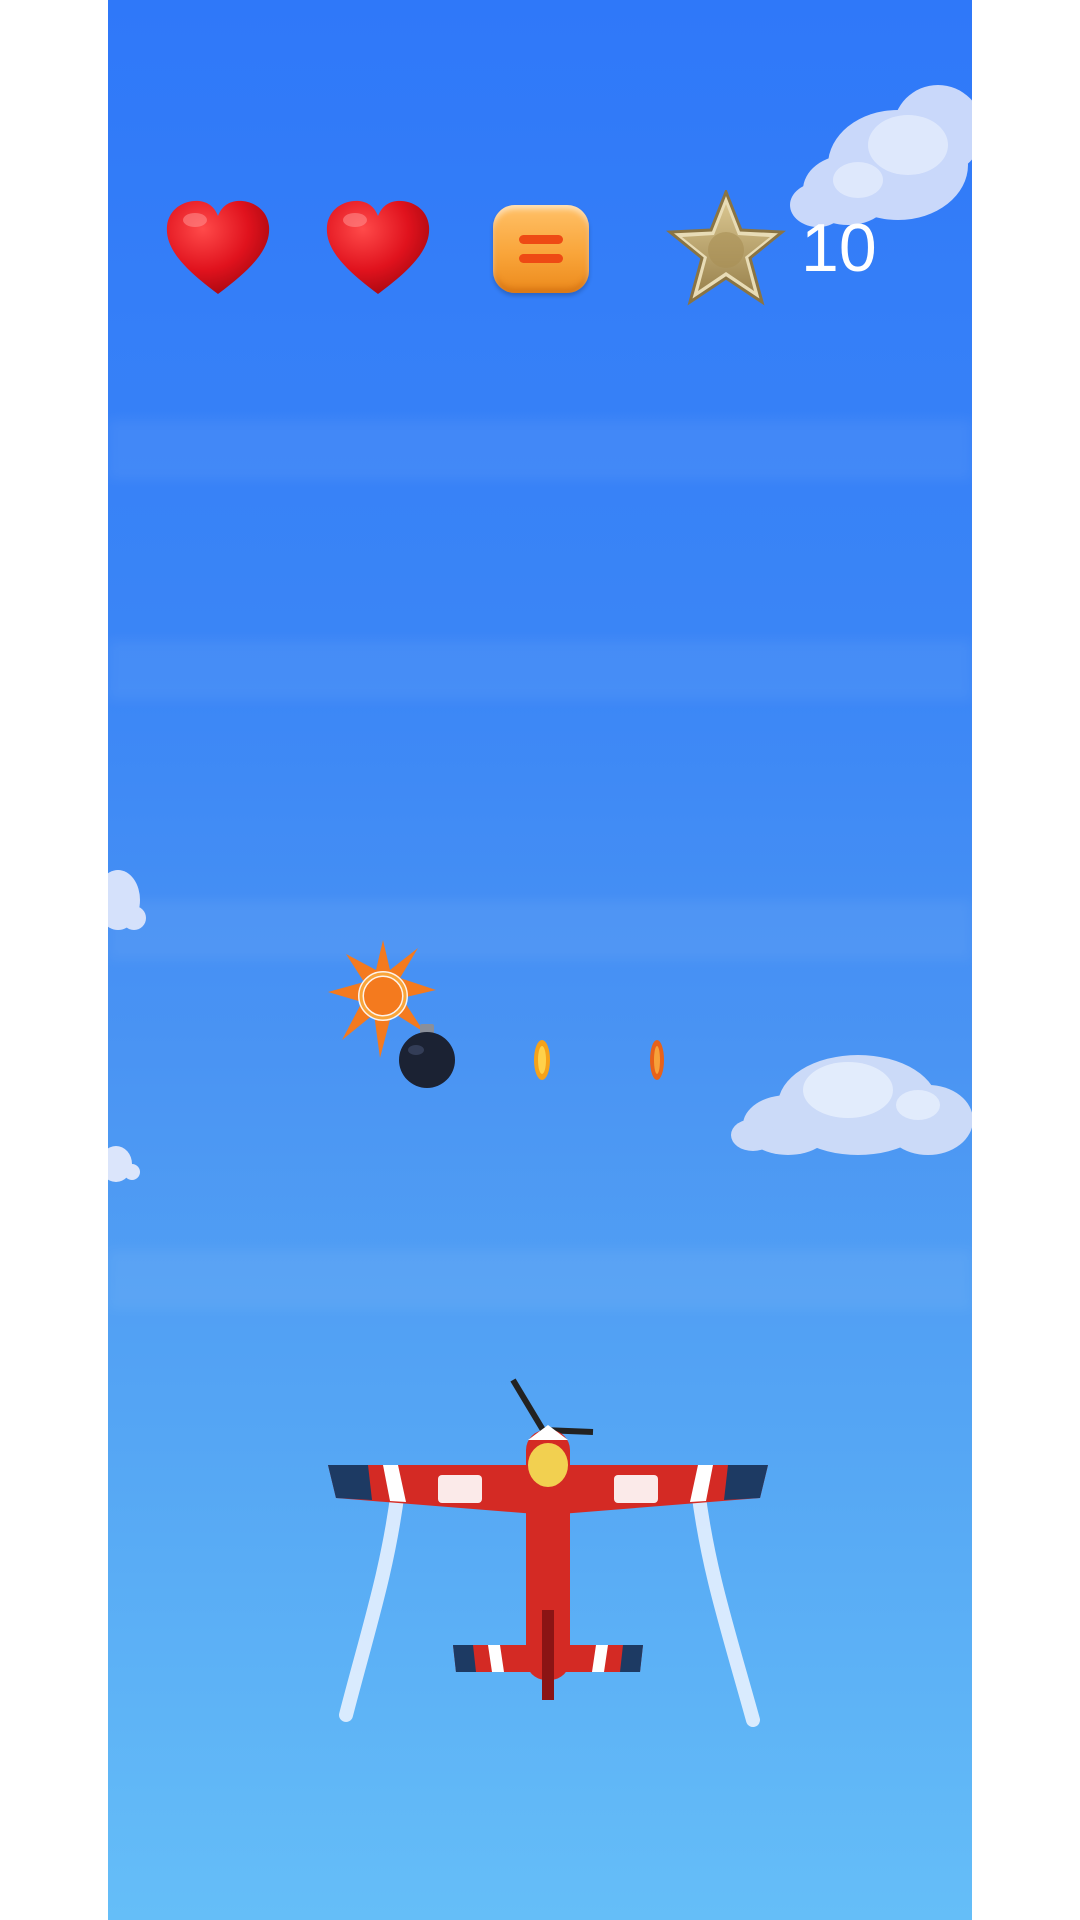 The image size is (1080, 1920). I want to click on pause-button, so click(541, 249).